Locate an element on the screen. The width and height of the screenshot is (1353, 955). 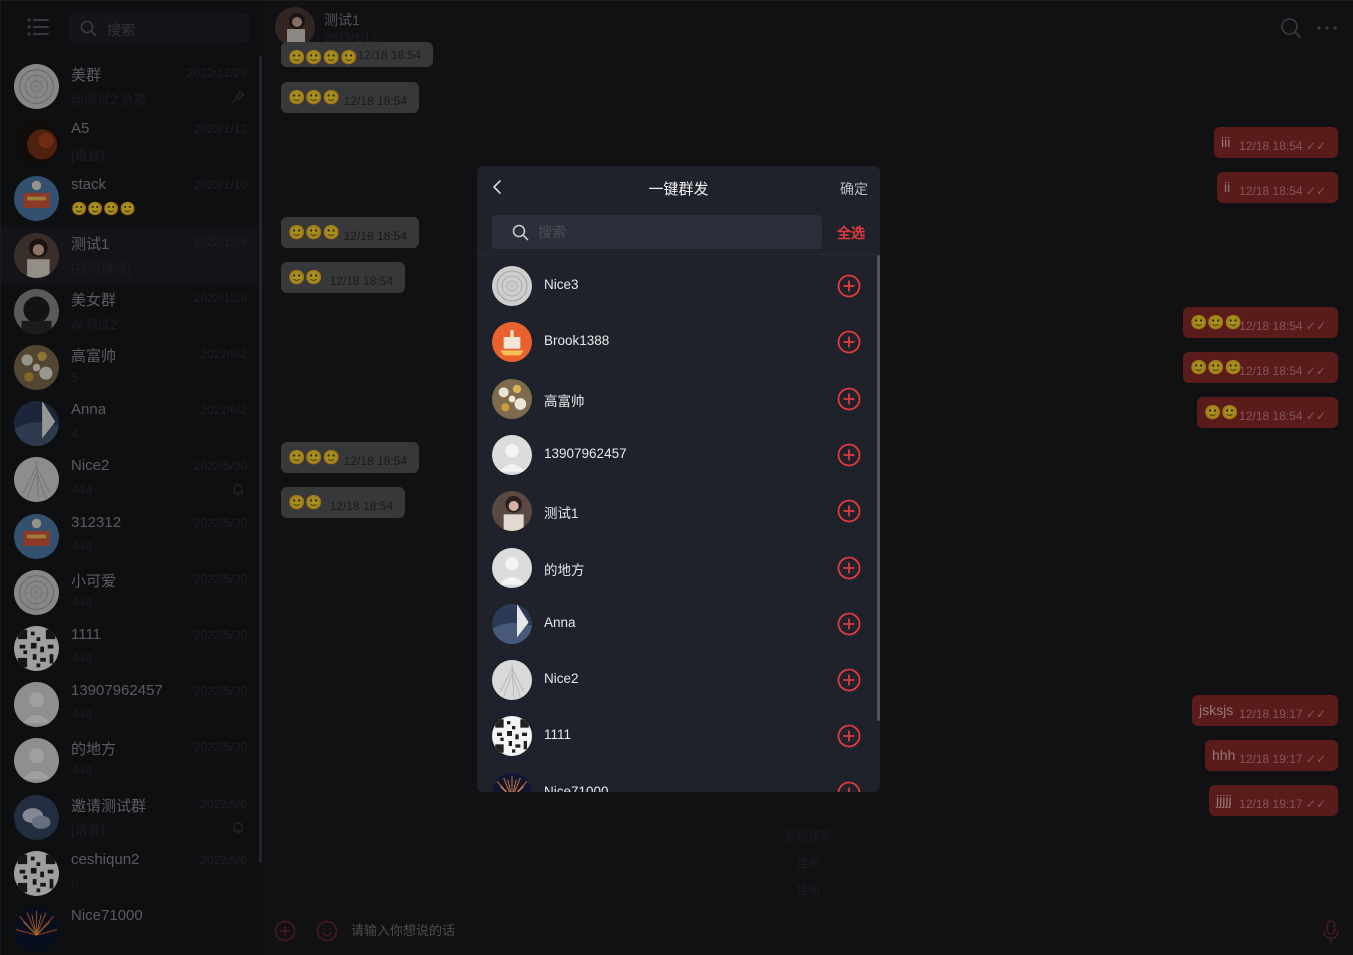
contact-row: 的地方 is located at coordinates (676, 568).